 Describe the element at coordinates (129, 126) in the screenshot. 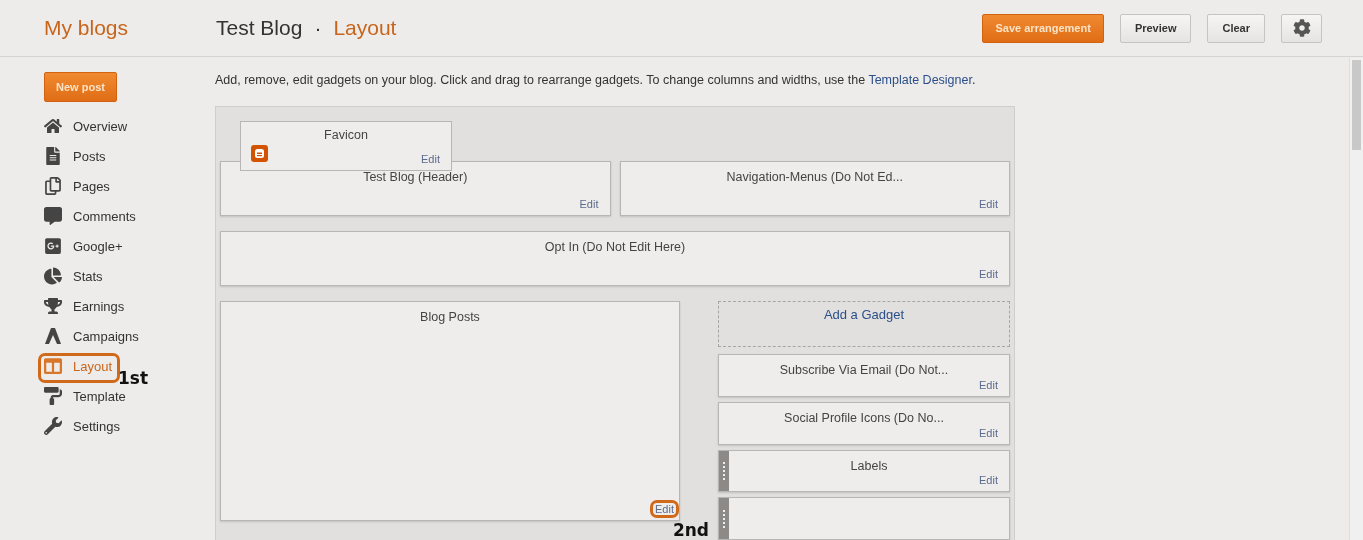

I see `sidebar-item: Overview` at that location.